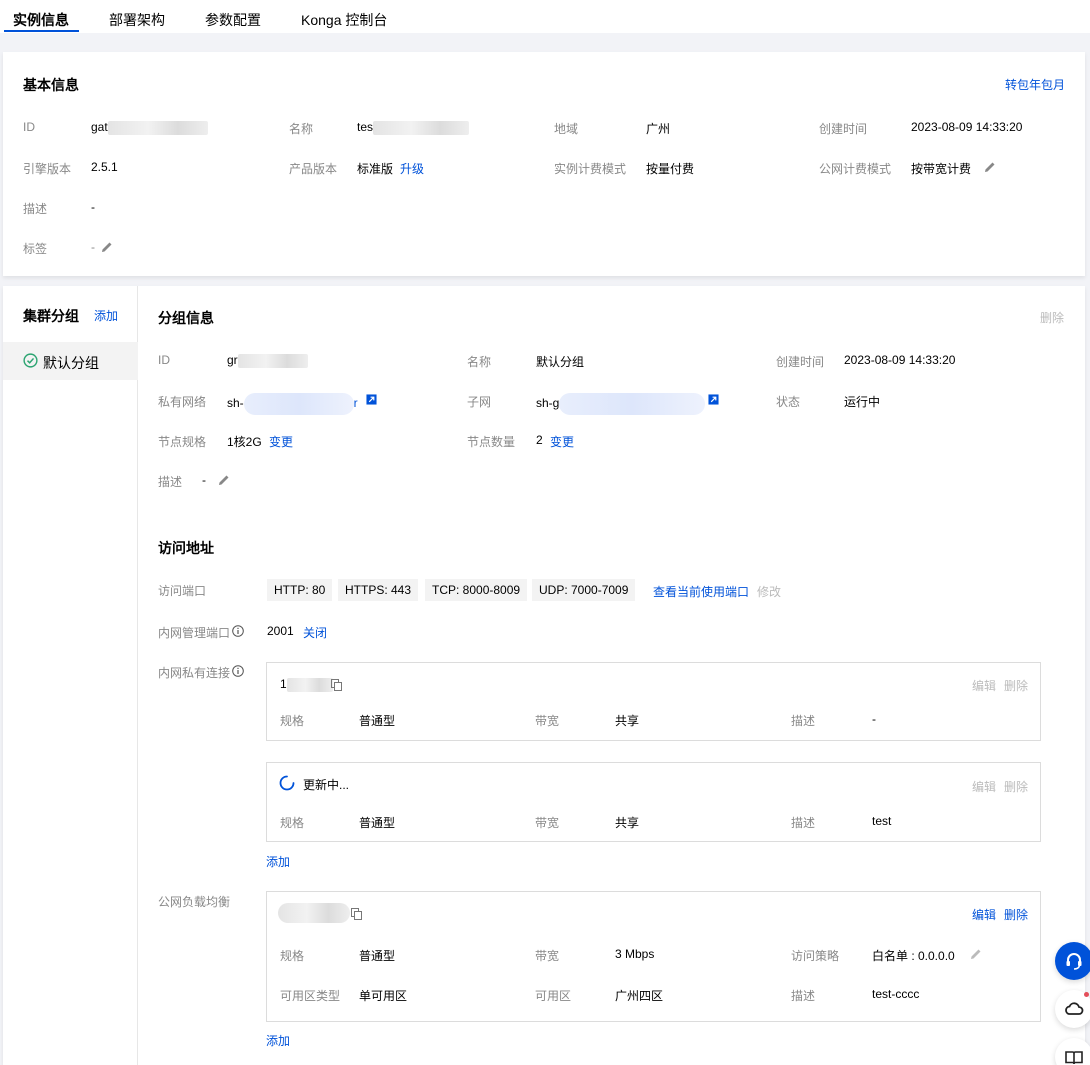 Image resolution: width=1090 pixels, height=1065 pixels. I want to click on public-zone-type-label: 可用区类型, so click(310, 996).